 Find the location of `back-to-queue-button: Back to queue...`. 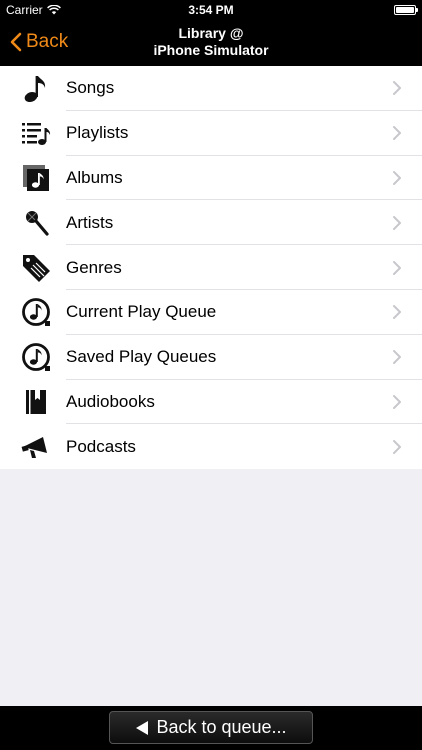

back-to-queue-button: Back to queue... is located at coordinates (211, 727).